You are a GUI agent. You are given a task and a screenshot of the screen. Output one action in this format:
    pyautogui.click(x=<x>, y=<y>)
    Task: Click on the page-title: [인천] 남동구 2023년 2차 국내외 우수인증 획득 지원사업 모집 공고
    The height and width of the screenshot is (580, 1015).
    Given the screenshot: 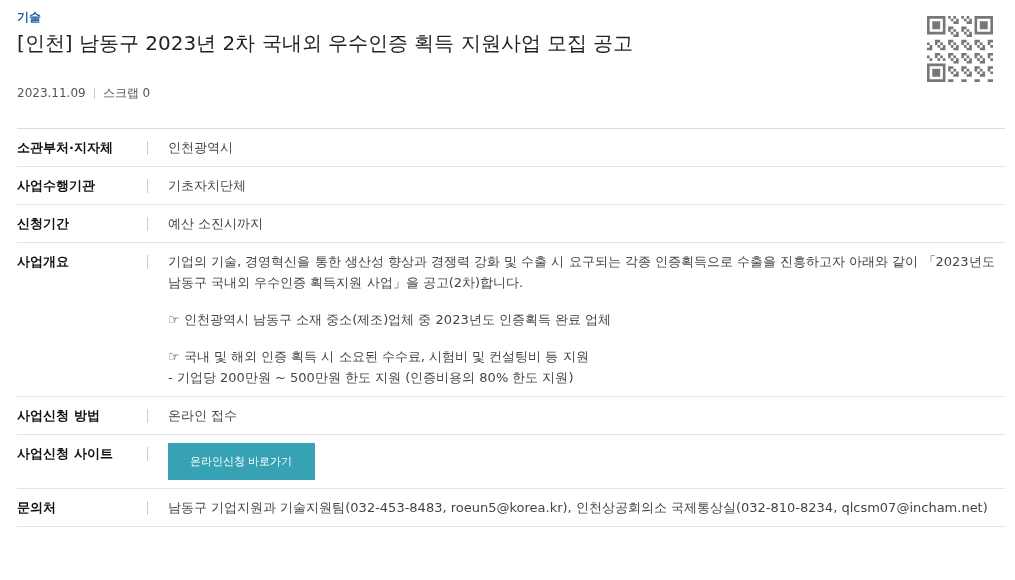 What is the action you would take?
    pyautogui.click(x=325, y=43)
    